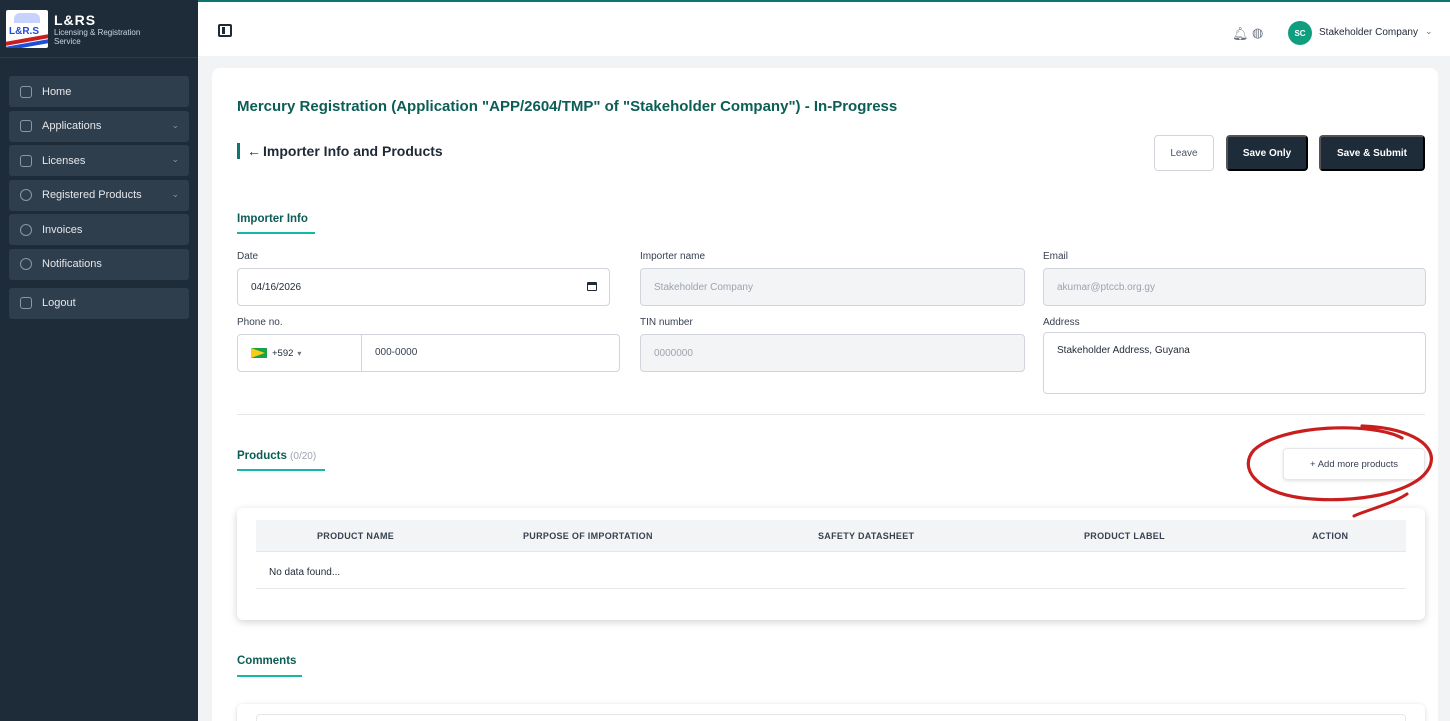 Image resolution: width=1450 pixels, height=721 pixels. I want to click on importer-name-field: Stakeholder Company, so click(832, 287).